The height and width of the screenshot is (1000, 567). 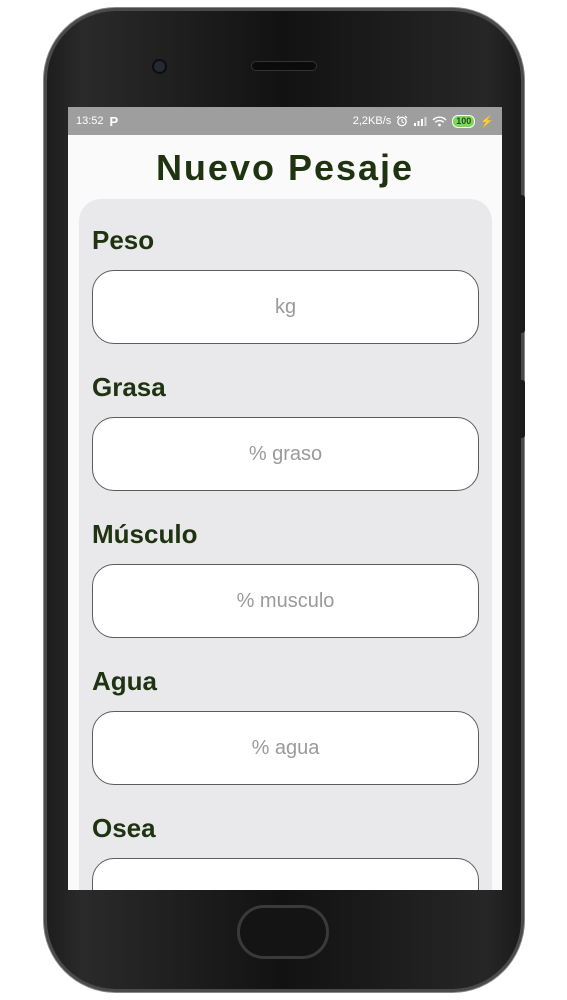 I want to click on signal-icon, so click(x=420, y=121).